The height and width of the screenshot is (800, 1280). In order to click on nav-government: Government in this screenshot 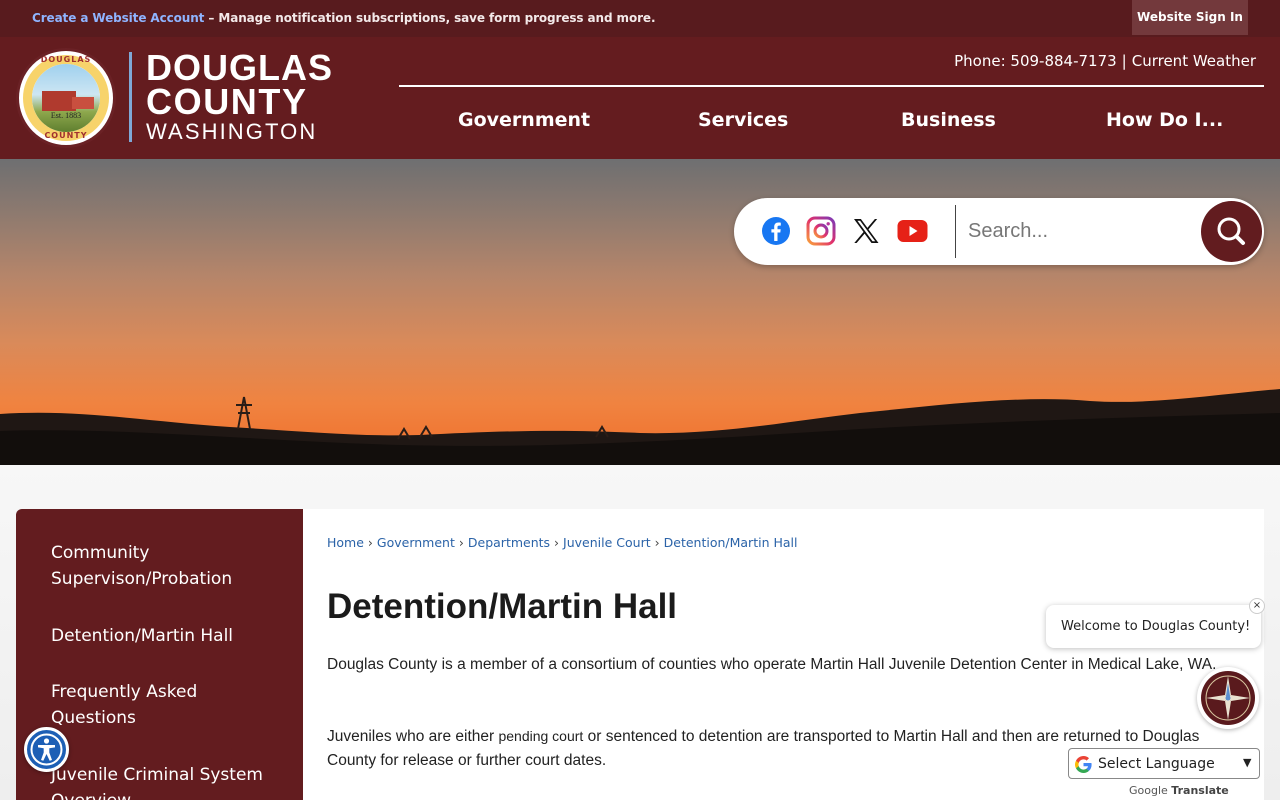, I will do `click(524, 120)`.